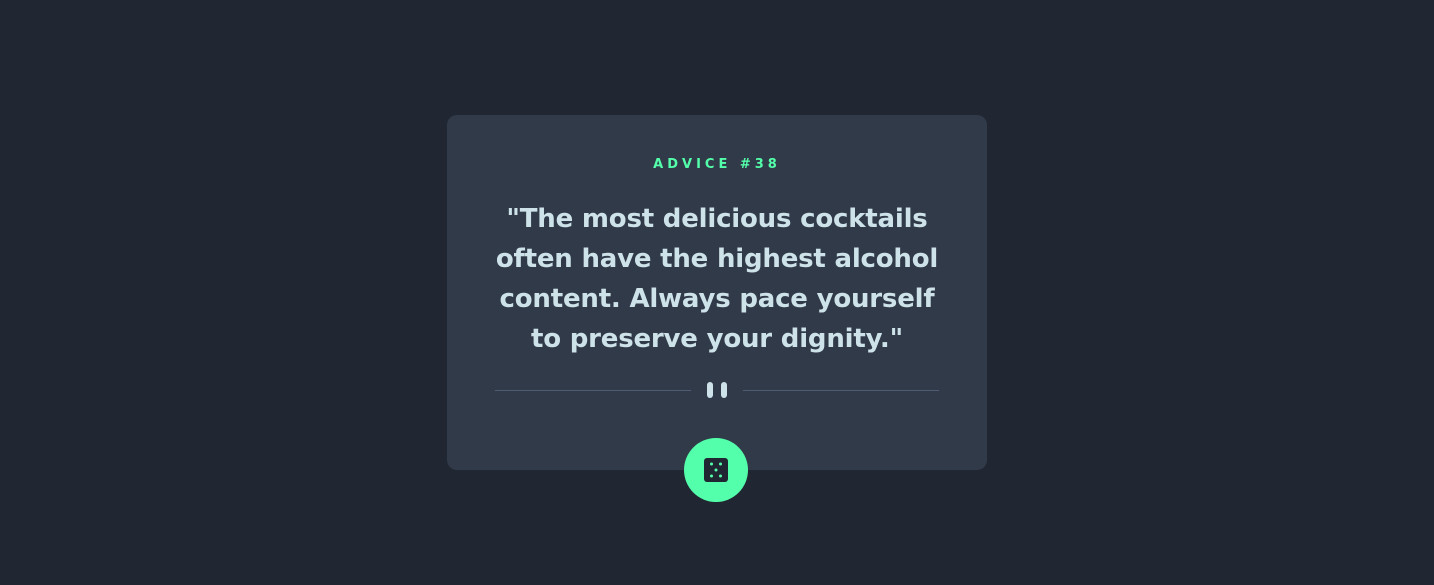 The height and width of the screenshot is (585, 1434). What do you see at coordinates (841, 390) in the screenshot?
I see `divider-line-right` at bounding box center [841, 390].